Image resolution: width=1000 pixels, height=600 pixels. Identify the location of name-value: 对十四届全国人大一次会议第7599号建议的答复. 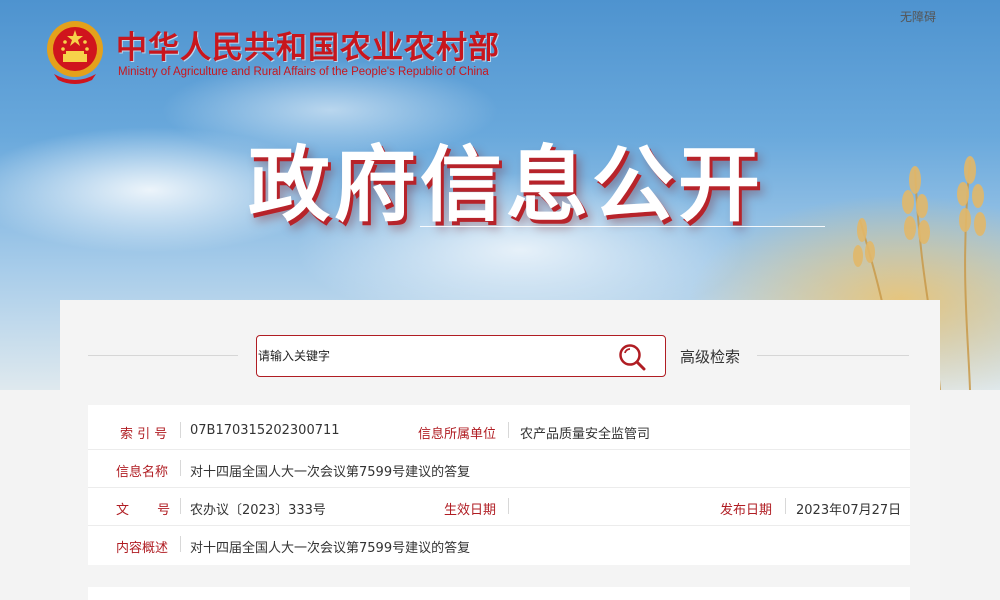
(330, 472).